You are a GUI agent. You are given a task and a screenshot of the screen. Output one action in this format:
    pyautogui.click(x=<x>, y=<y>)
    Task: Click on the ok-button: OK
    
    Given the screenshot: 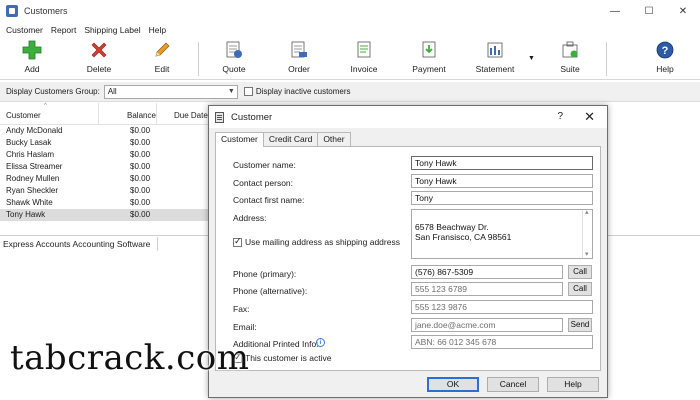 What is the action you would take?
    pyautogui.click(x=453, y=384)
    